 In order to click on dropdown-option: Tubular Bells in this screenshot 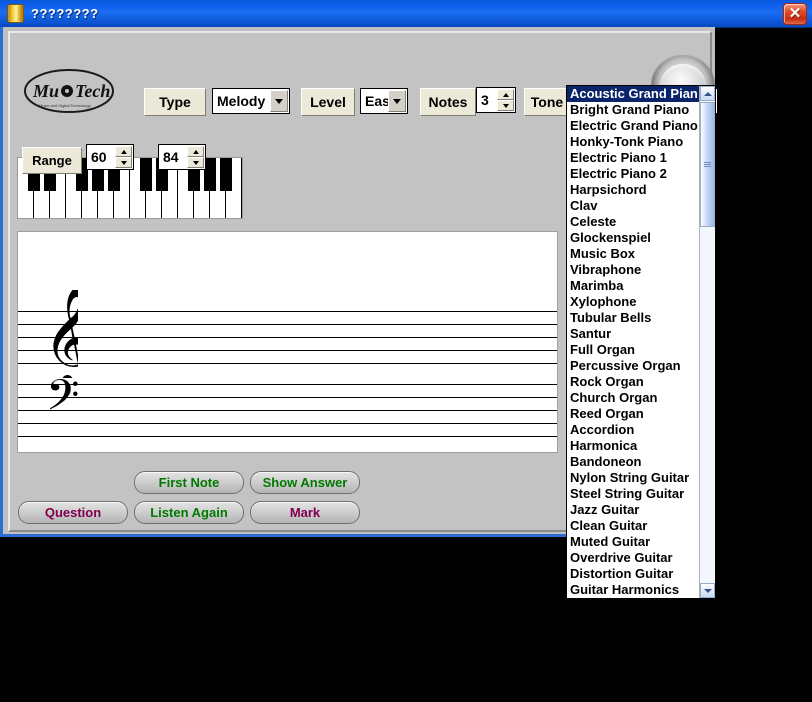, I will do `click(633, 318)`.